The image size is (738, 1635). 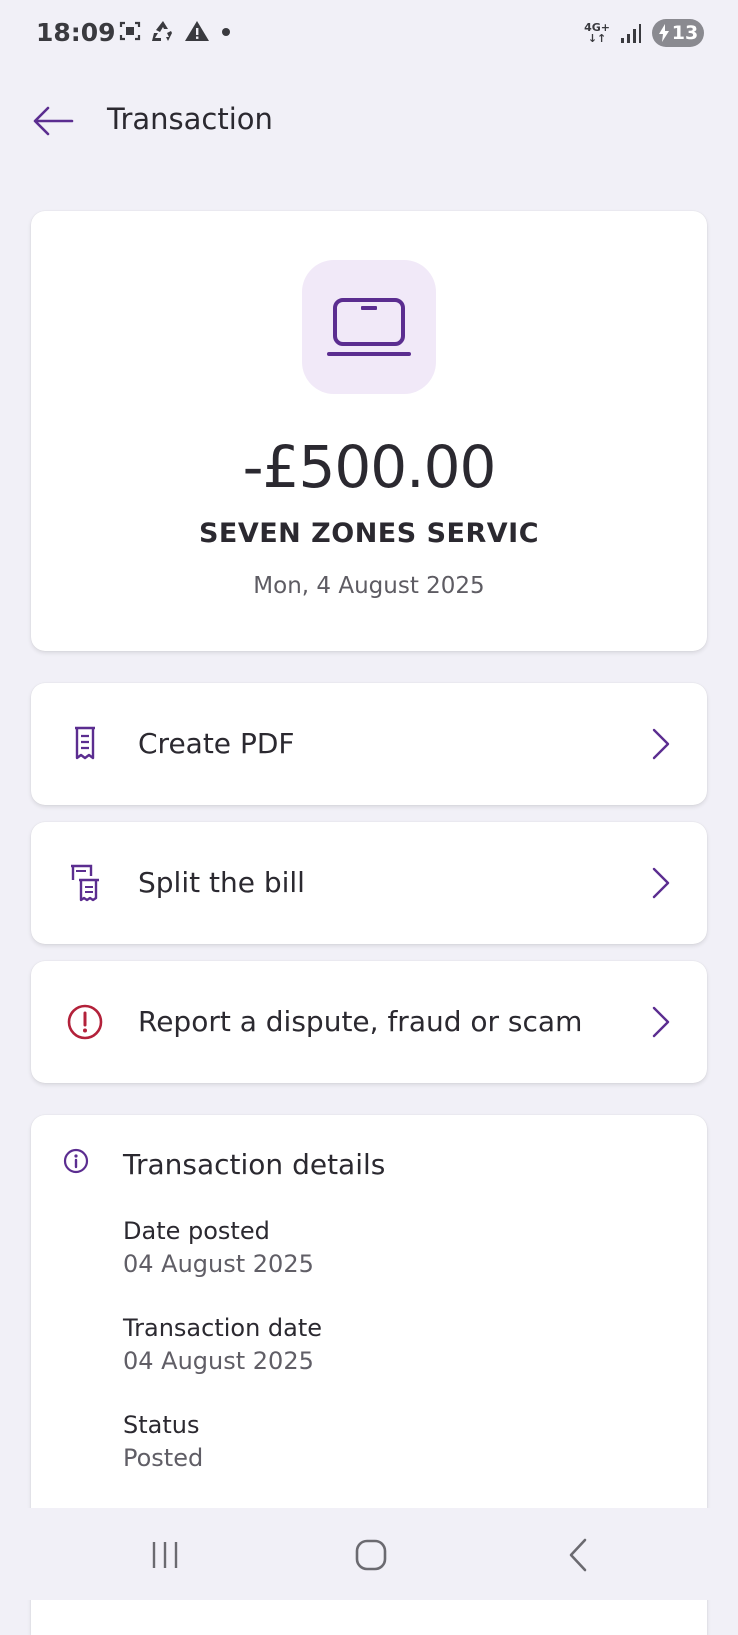 I want to click on detail-label: Status, so click(x=161, y=1425).